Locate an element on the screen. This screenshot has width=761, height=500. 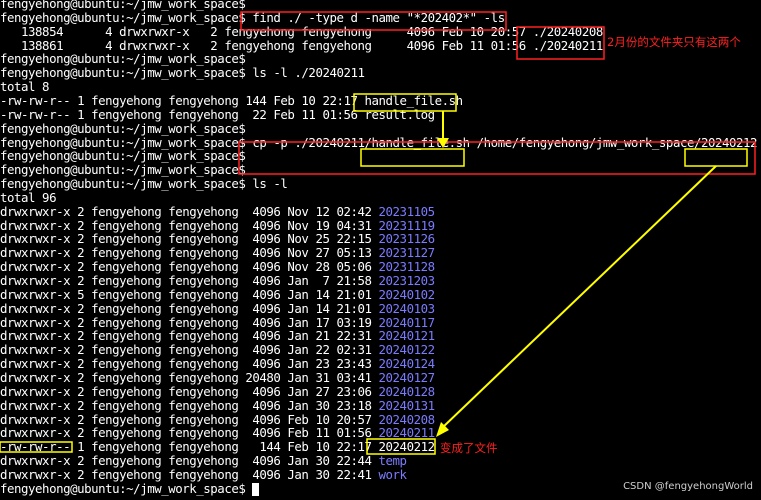
terminal-text: total 8 is located at coordinates (25, 87).